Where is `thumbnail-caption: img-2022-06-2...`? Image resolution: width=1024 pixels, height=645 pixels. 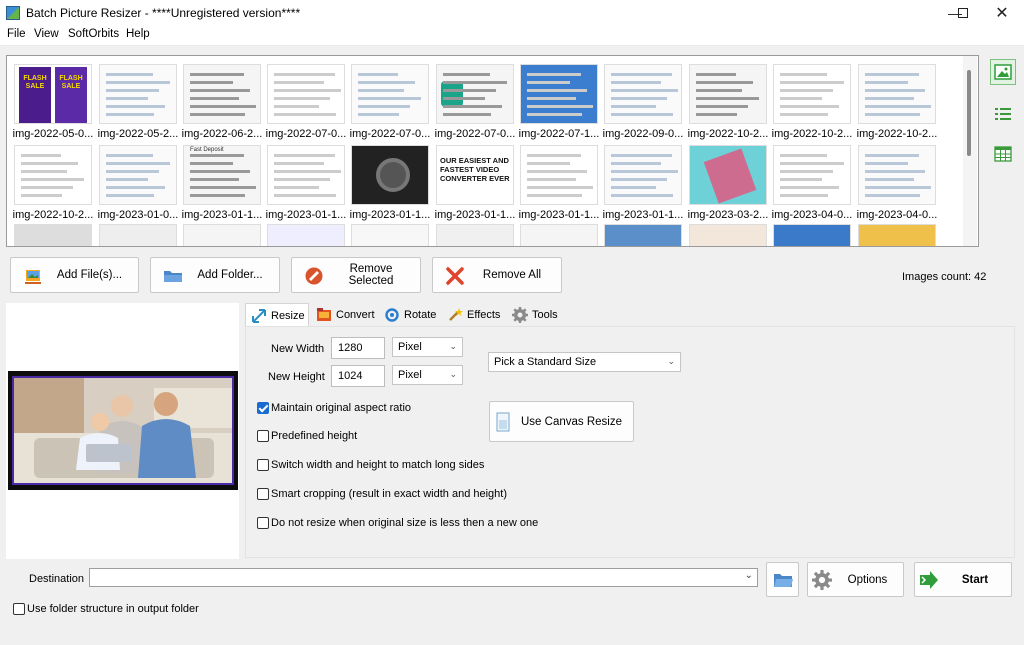 thumbnail-caption: img-2022-06-2... is located at coordinates (222, 134).